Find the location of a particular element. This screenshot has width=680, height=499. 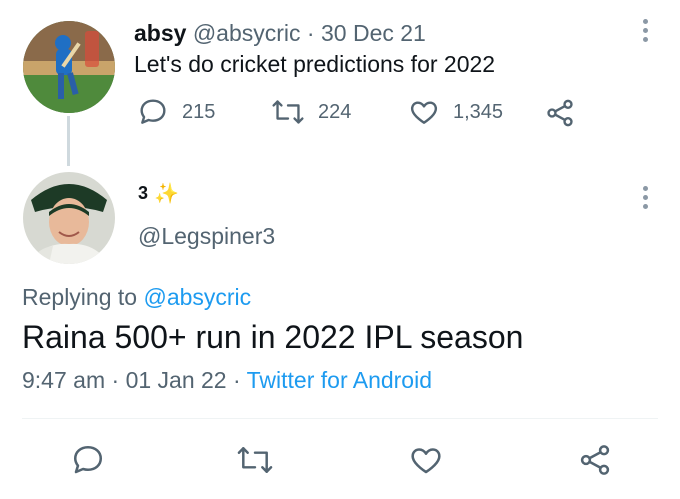

reply-button is located at coordinates (88, 460).